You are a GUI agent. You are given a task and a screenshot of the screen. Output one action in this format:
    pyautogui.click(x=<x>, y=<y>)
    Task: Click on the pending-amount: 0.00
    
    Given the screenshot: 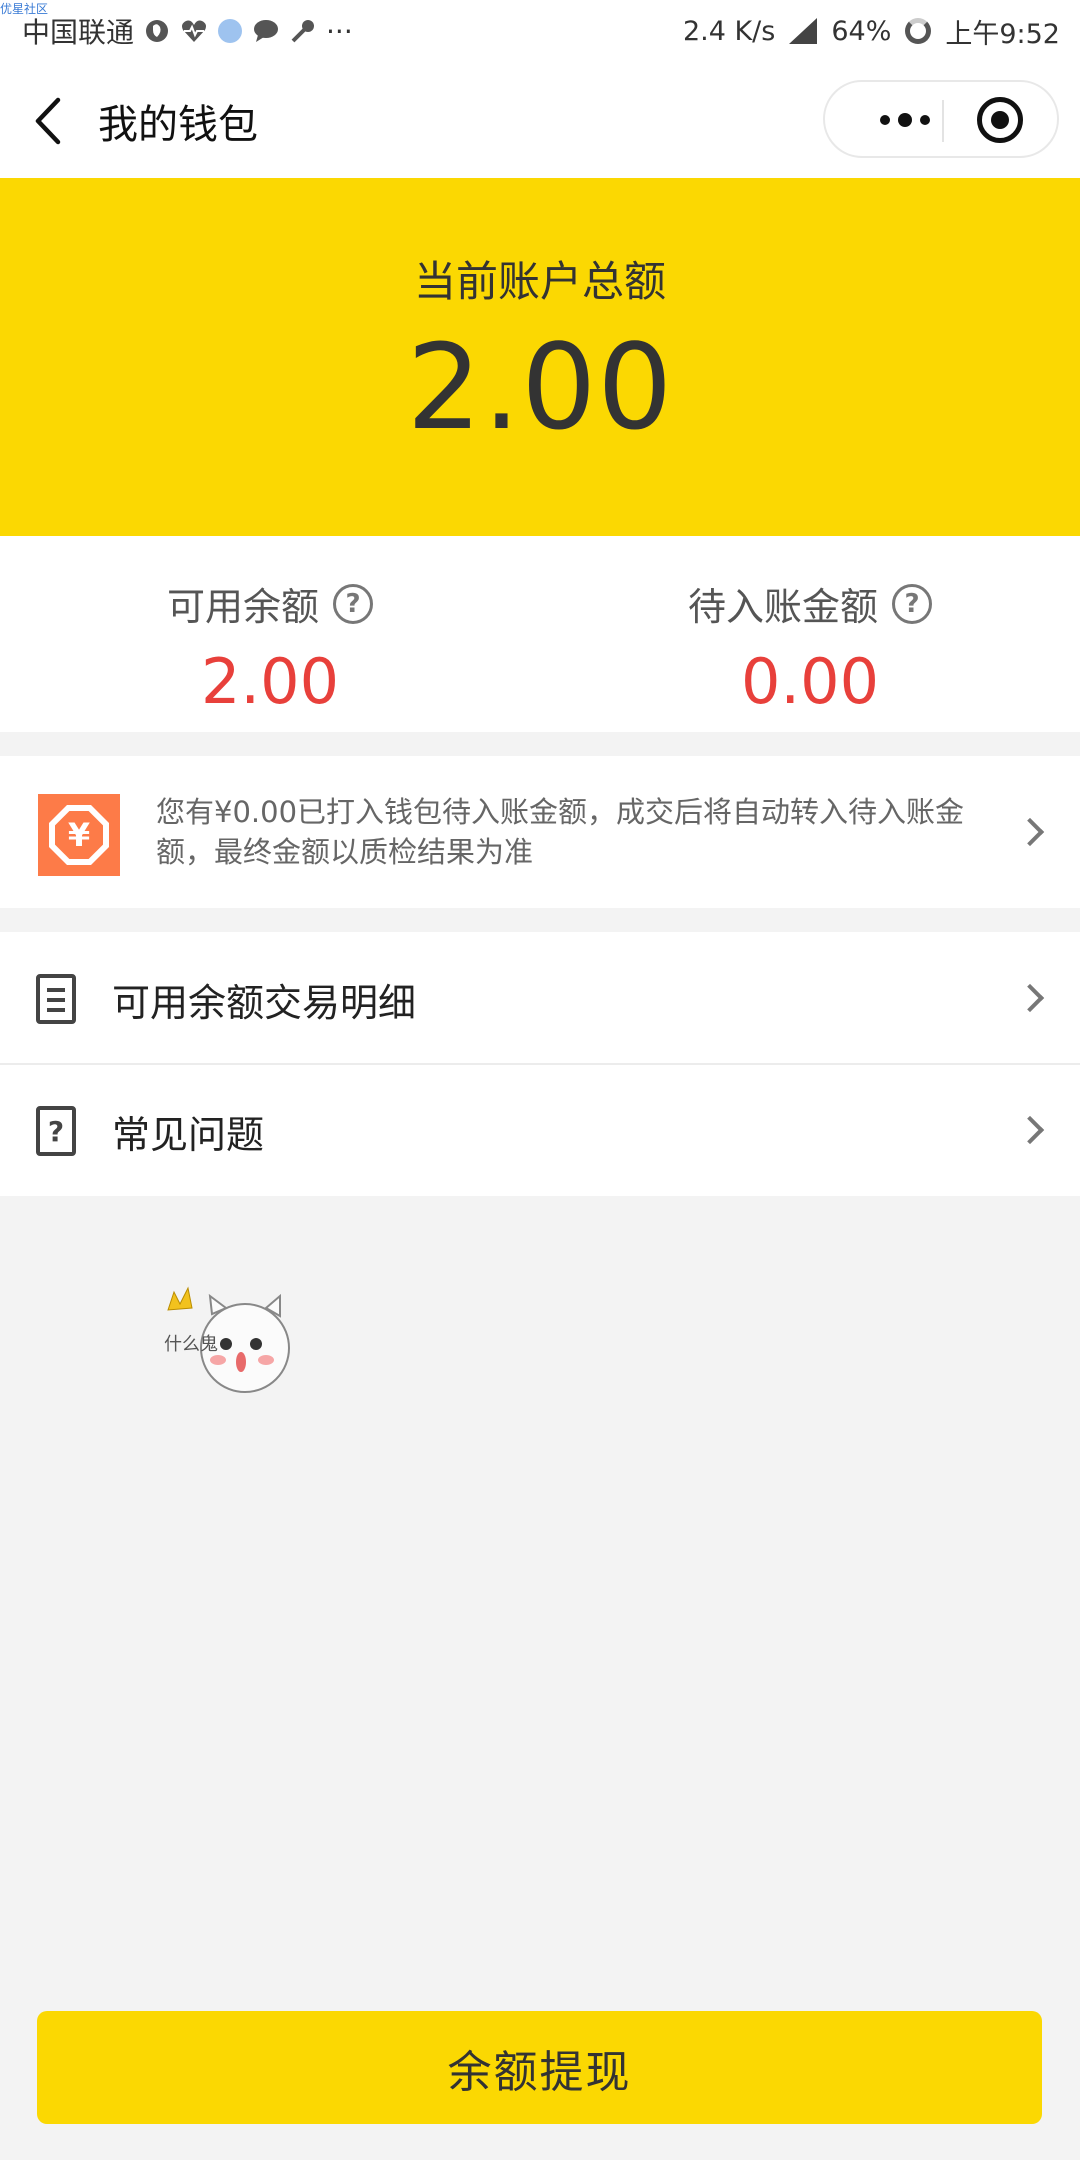 What is the action you would take?
    pyautogui.click(x=810, y=681)
    